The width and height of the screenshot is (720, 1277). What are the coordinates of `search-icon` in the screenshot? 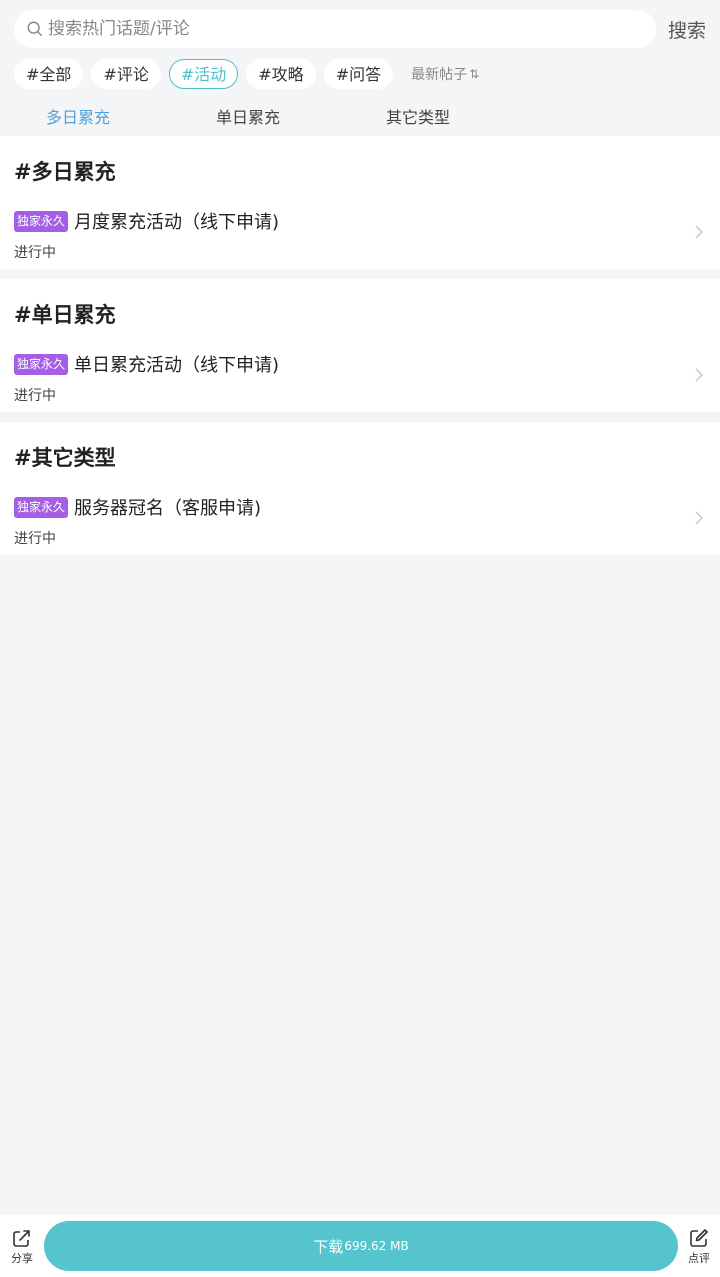 It's located at (35, 29).